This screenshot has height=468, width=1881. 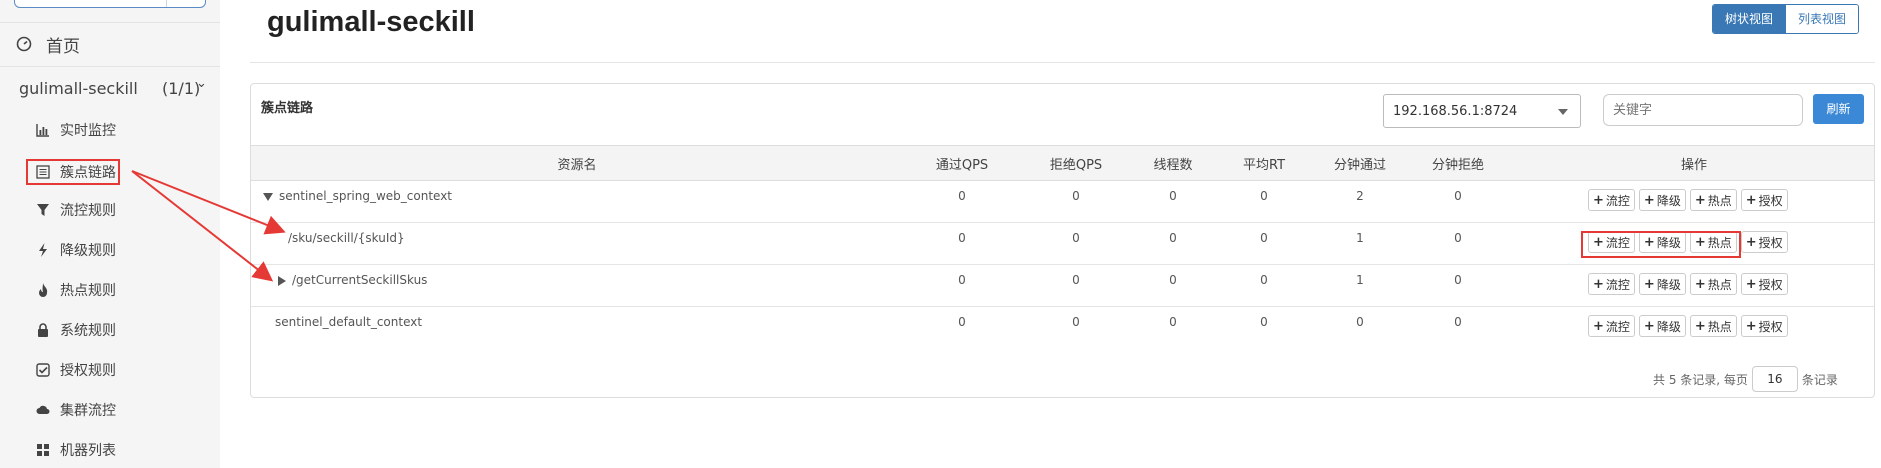 I want to click on list-view-button: 列表视图, so click(x=1822, y=19).